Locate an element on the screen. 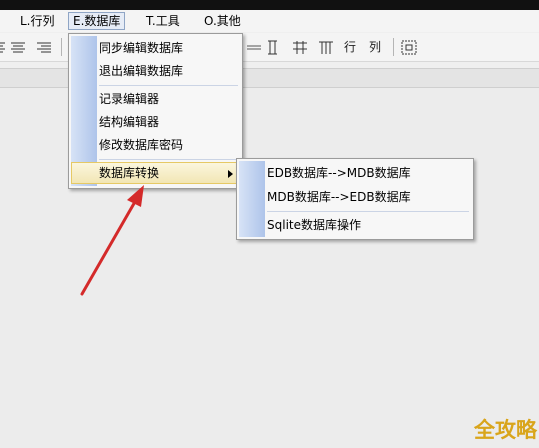 This screenshot has height=448, width=539. menu-item-mdb-to-edb: MDB数据库-->EDB数据库 is located at coordinates (355, 197).